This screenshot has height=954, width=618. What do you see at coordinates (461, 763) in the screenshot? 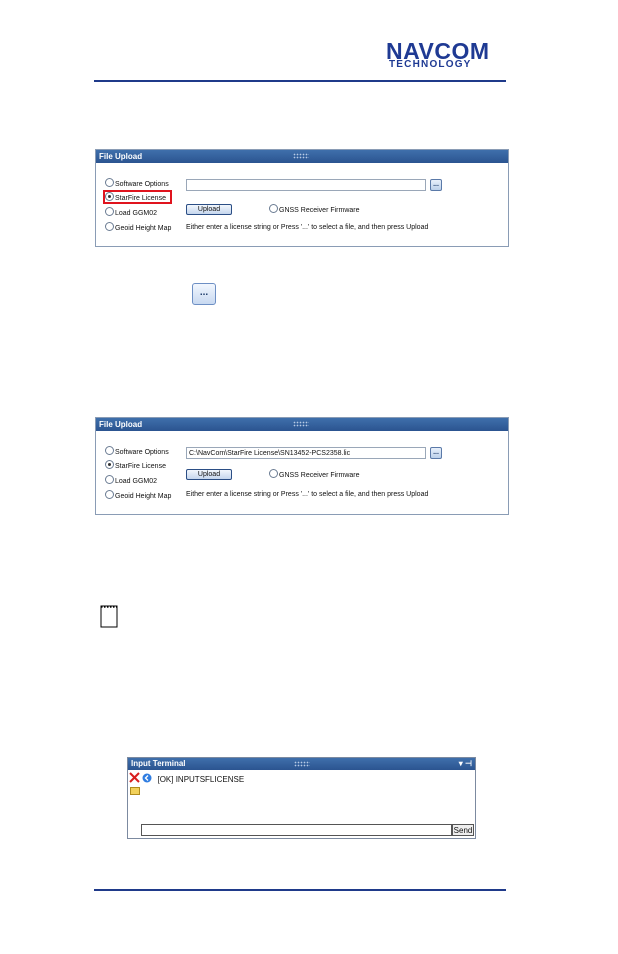
I see `dropdown-icon: ▾` at bounding box center [461, 763].